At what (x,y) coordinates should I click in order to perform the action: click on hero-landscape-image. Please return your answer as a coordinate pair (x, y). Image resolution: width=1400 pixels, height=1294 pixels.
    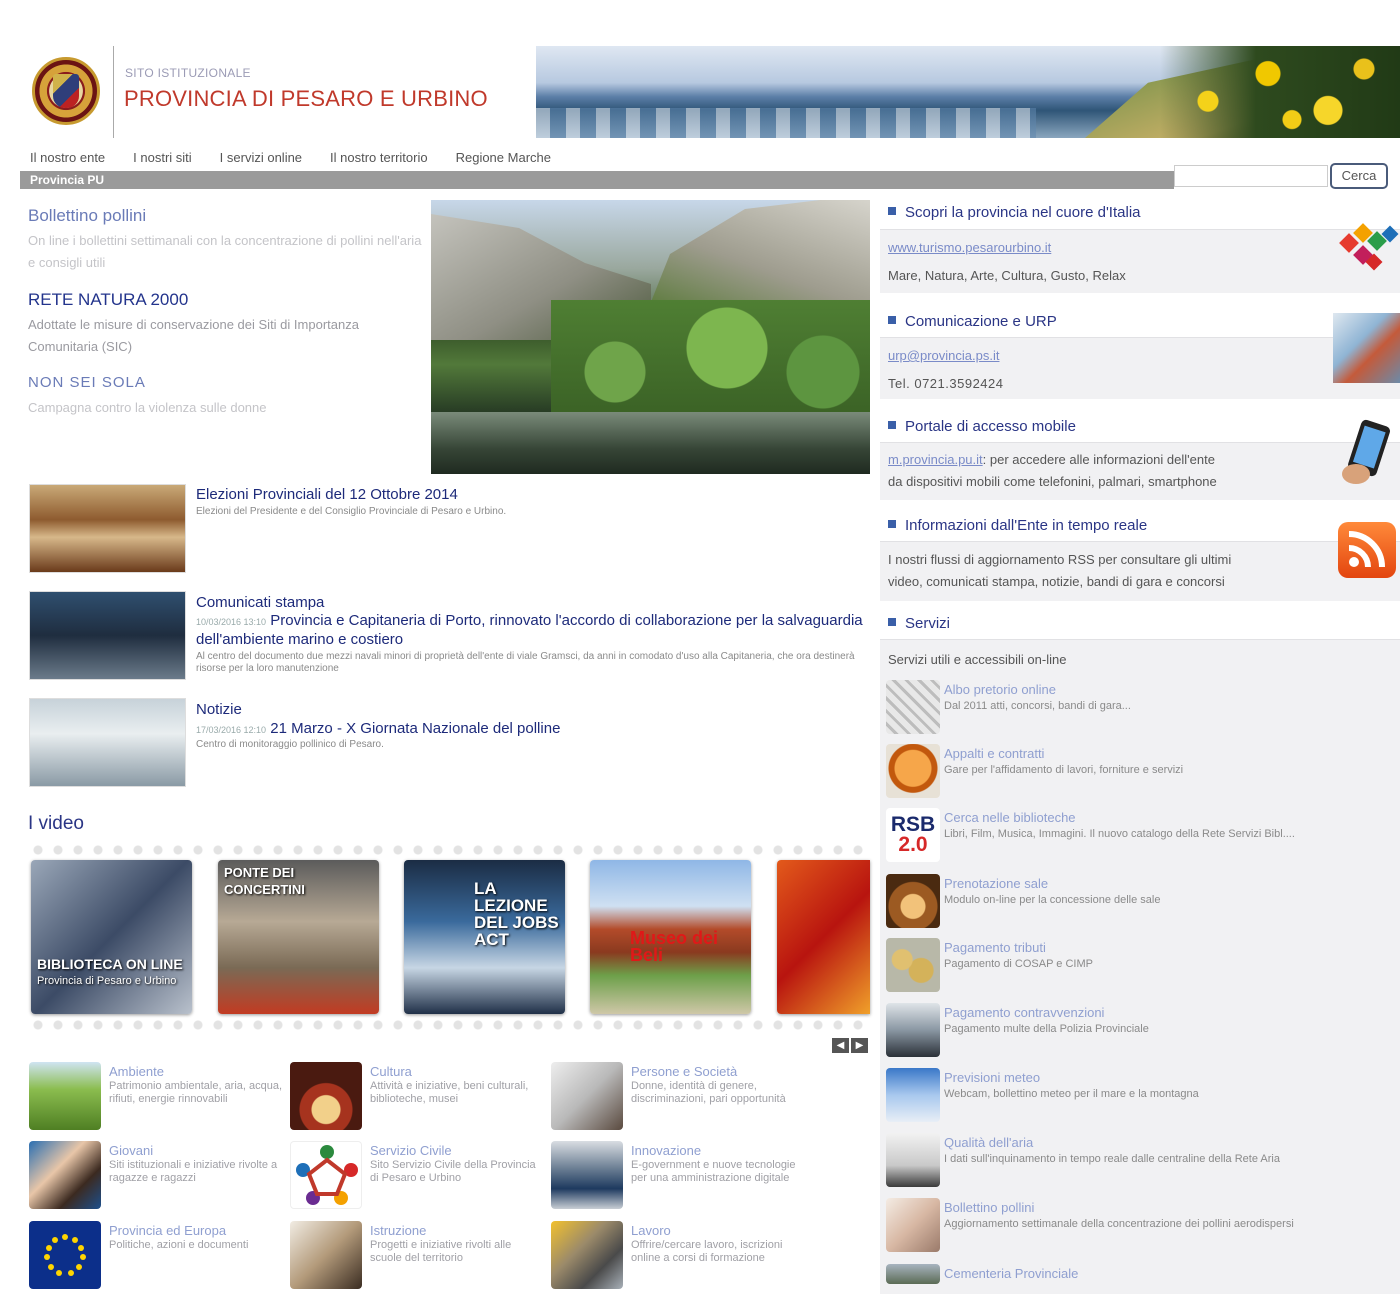
    Looking at the image, I should click on (650, 337).